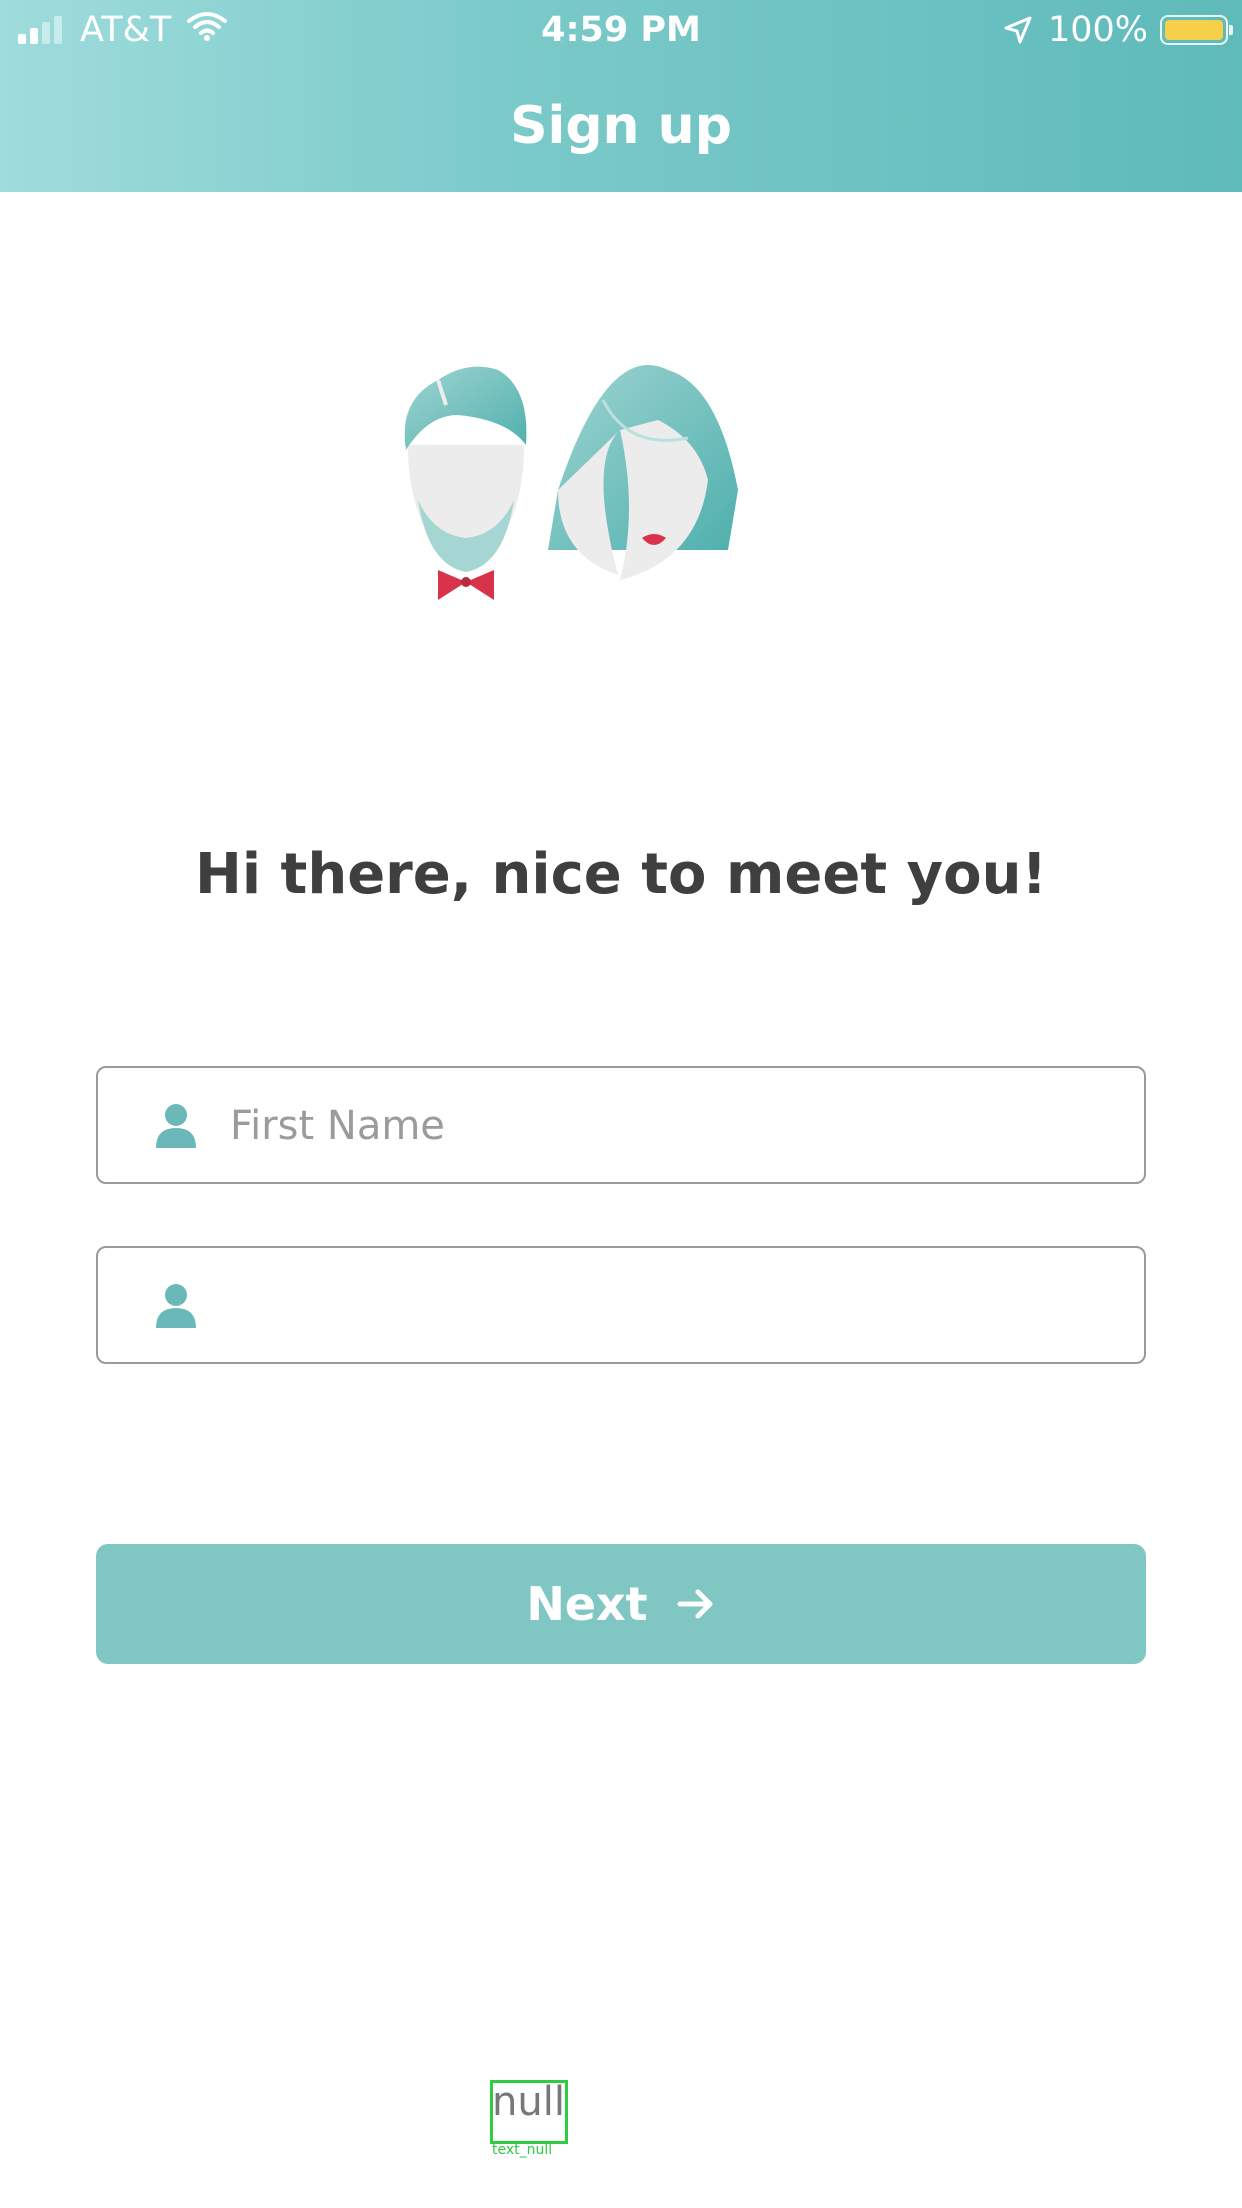 The image size is (1242, 2208). What do you see at coordinates (621, 126) in the screenshot?
I see `page-title: Sign up` at bounding box center [621, 126].